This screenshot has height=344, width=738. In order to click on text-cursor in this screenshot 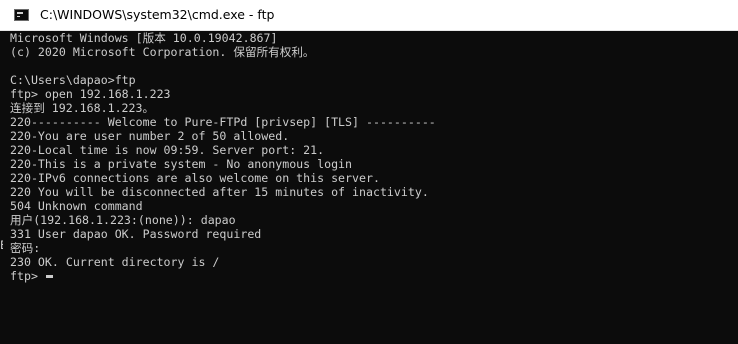, I will do `click(49, 276)`.